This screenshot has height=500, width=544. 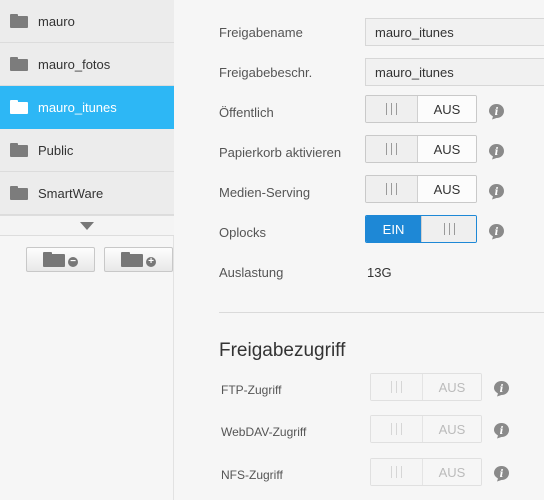 I want to click on oplocks-toggle: EIN, so click(x=421, y=229).